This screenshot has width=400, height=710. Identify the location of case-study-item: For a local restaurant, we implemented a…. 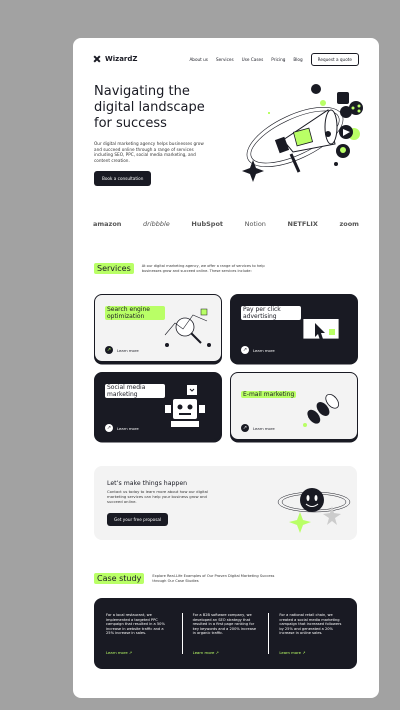
(139, 634).